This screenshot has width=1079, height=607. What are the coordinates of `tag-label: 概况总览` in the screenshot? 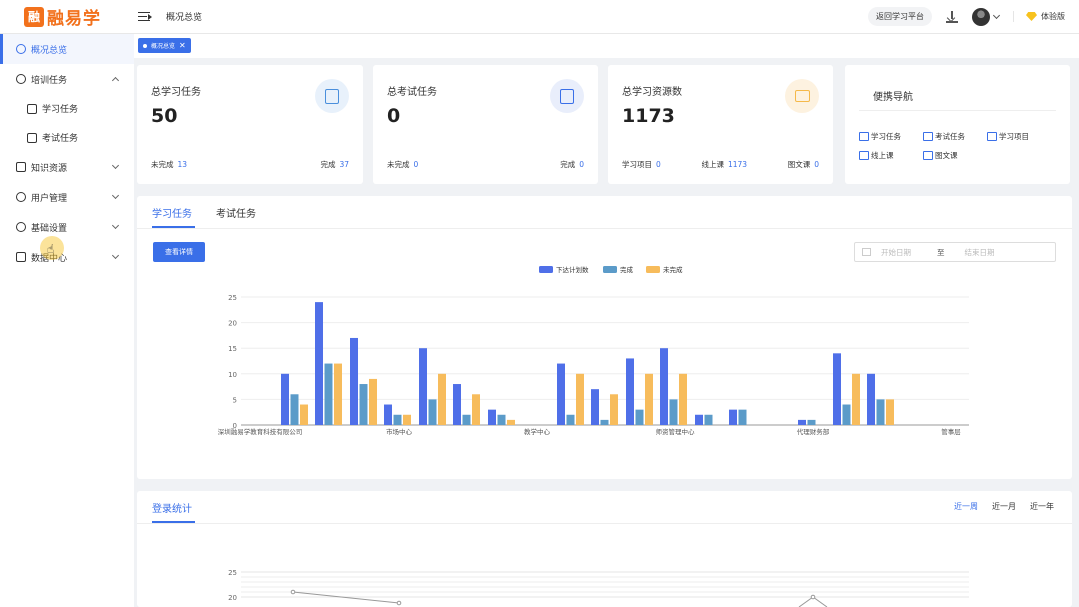 It's located at (163, 46).